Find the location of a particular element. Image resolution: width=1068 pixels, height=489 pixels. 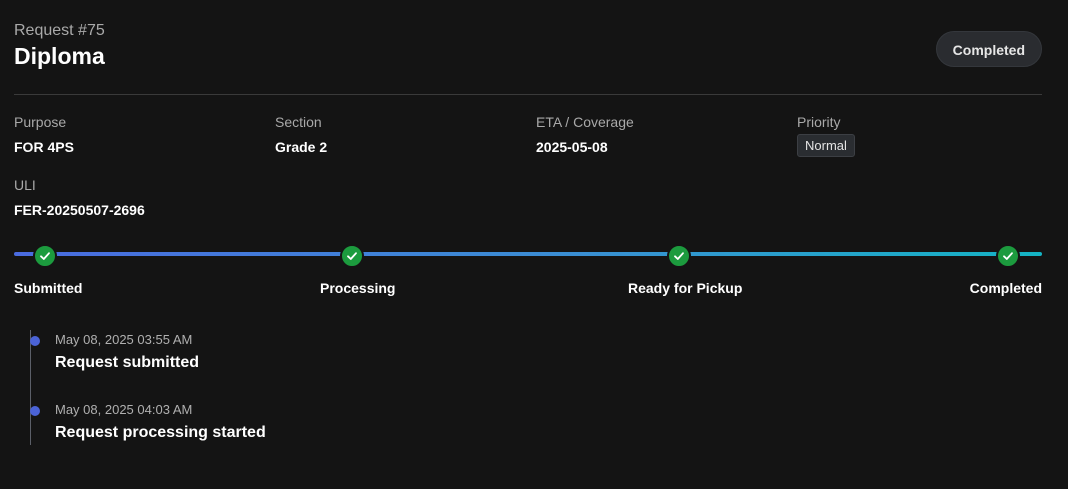

step-ready-marker is located at coordinates (679, 256).